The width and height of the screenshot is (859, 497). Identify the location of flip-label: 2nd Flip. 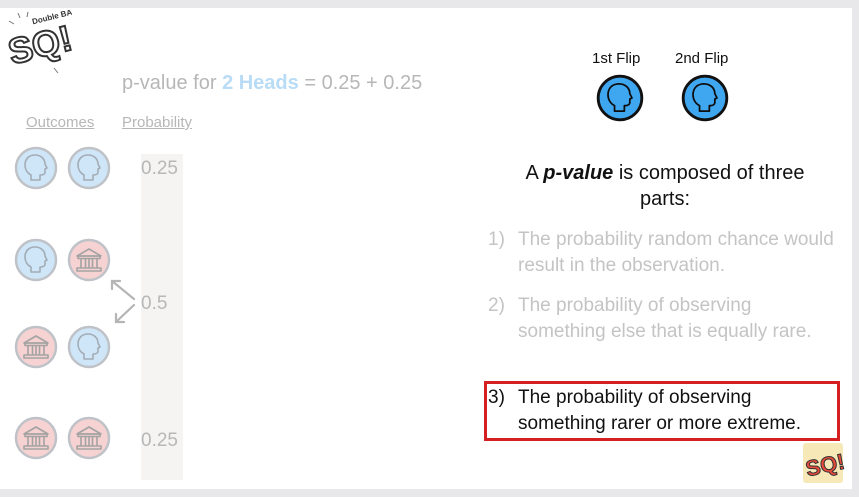
(702, 58).